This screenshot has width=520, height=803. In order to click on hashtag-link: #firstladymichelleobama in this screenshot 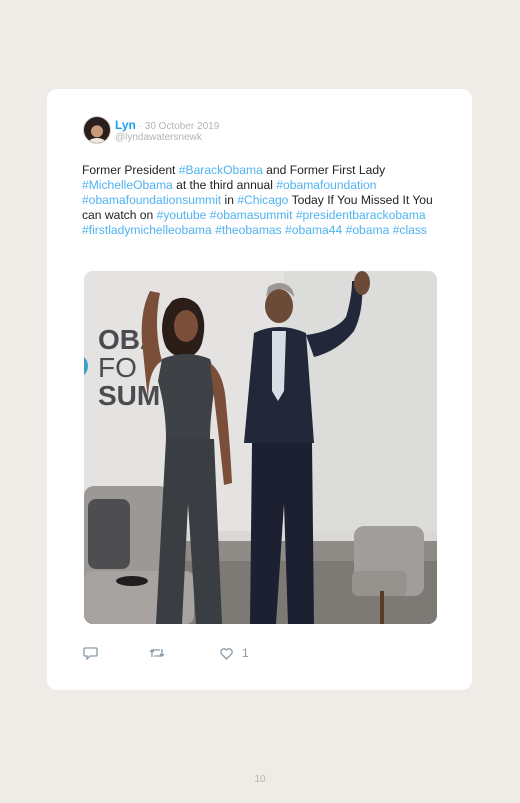, I will do `click(147, 230)`.